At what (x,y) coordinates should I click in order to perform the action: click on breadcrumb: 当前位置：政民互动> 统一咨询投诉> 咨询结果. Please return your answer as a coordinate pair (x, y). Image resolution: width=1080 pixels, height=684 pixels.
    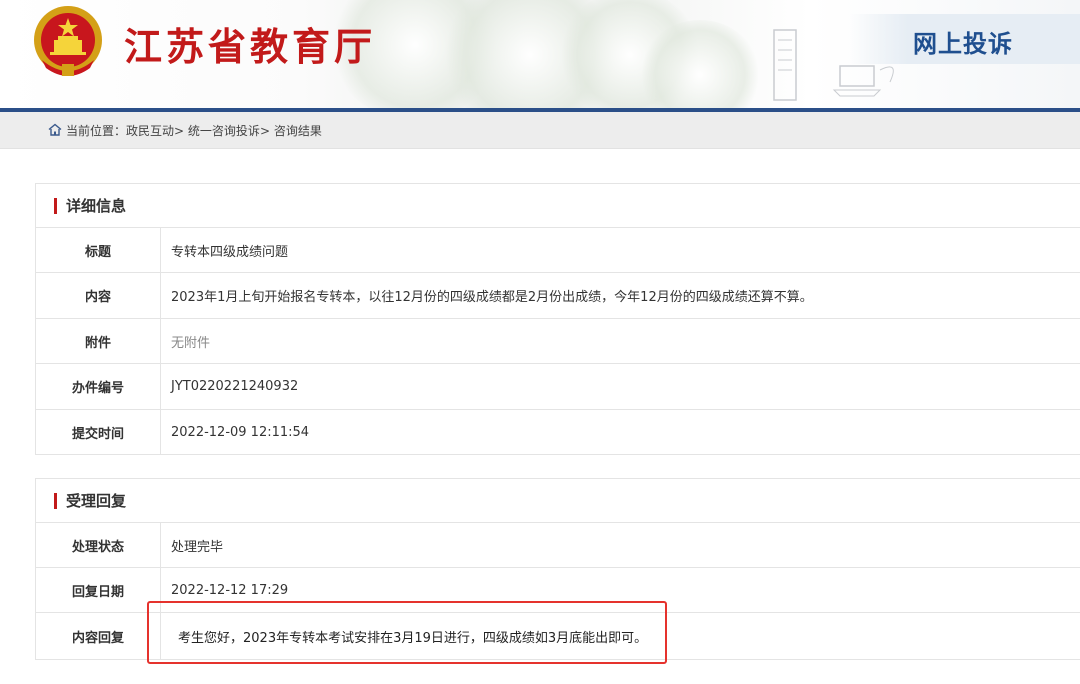
    Looking at the image, I should click on (194, 130).